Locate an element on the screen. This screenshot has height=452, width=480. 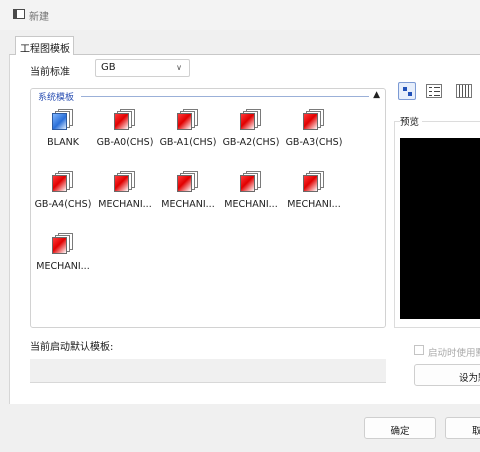
template-label: GB-A4(CHS) is located at coordinates (63, 204).